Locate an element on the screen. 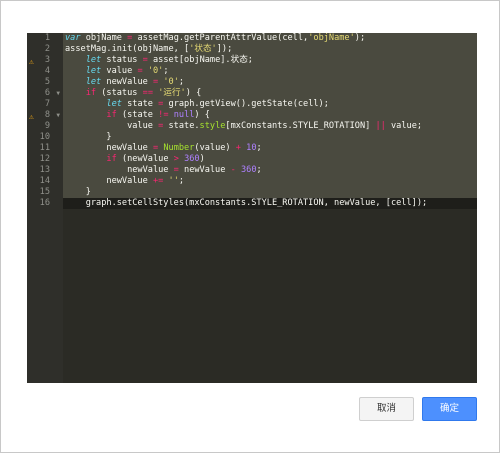 The height and width of the screenshot is (453, 500). gutter-lines: 1 2 3 ⚠ 4 5 6 ▼ 7 8 ⚠ ▼ 9 10 11 12 13 14 15 16 is located at coordinates (45, 121).